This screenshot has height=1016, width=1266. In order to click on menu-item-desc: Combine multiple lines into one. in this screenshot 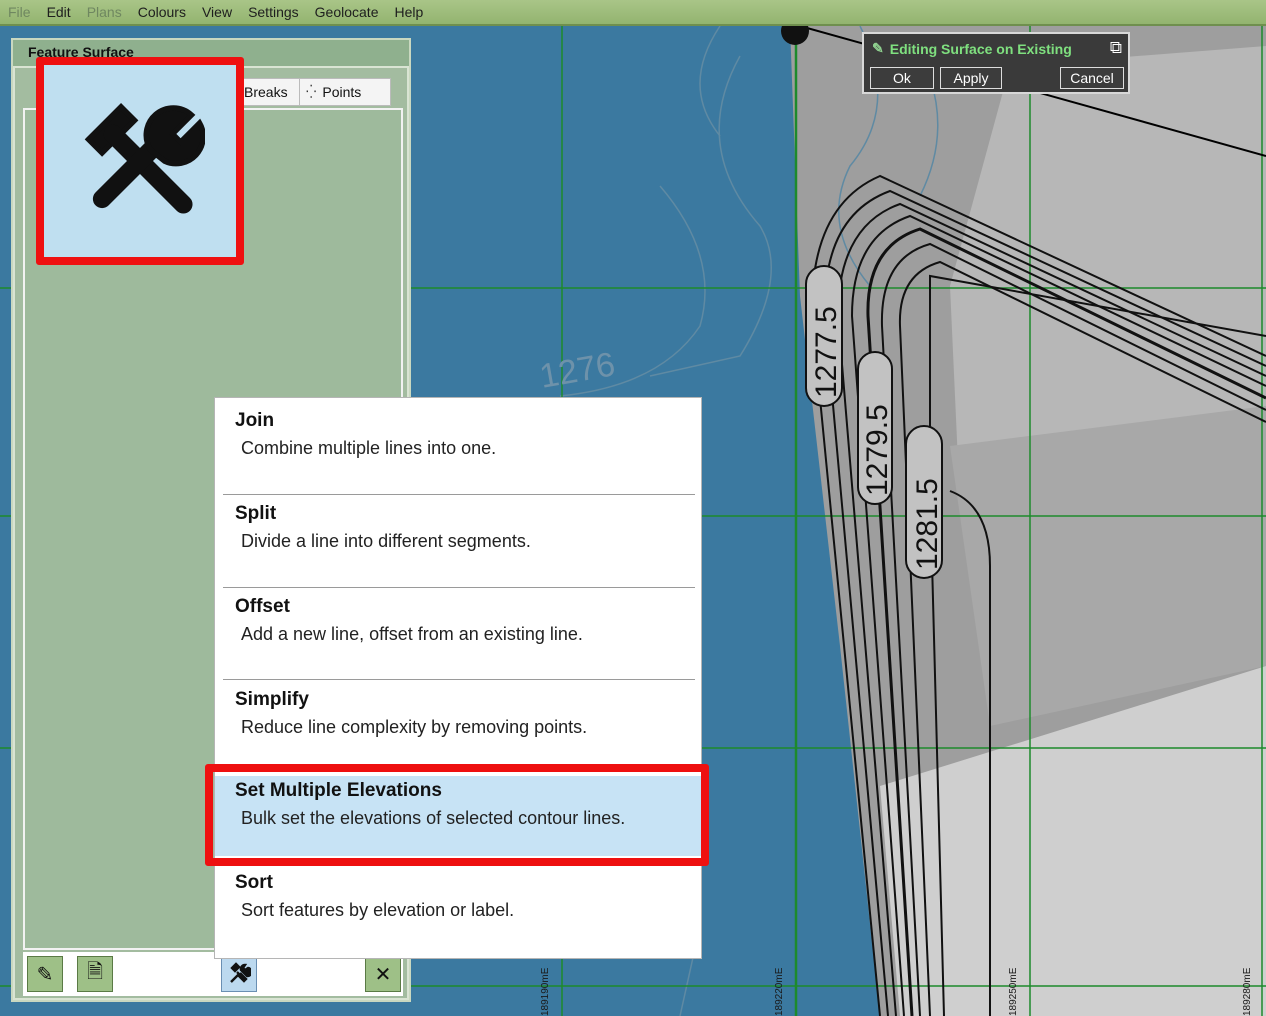, I will do `click(369, 448)`.